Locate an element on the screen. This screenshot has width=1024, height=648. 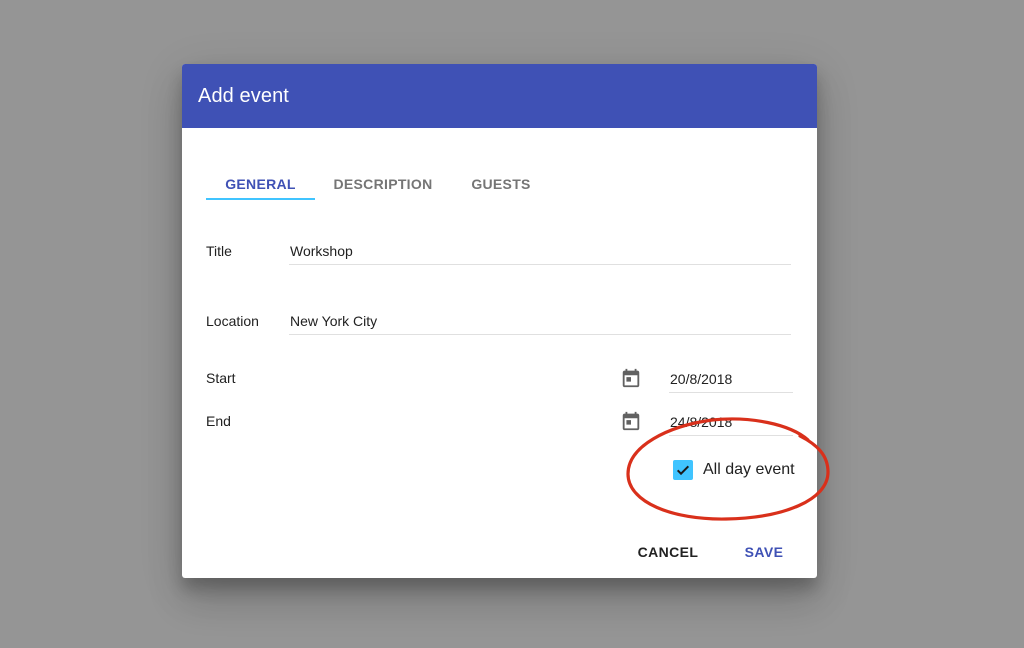
start-date-input: 20/8/2018 is located at coordinates (731, 379).